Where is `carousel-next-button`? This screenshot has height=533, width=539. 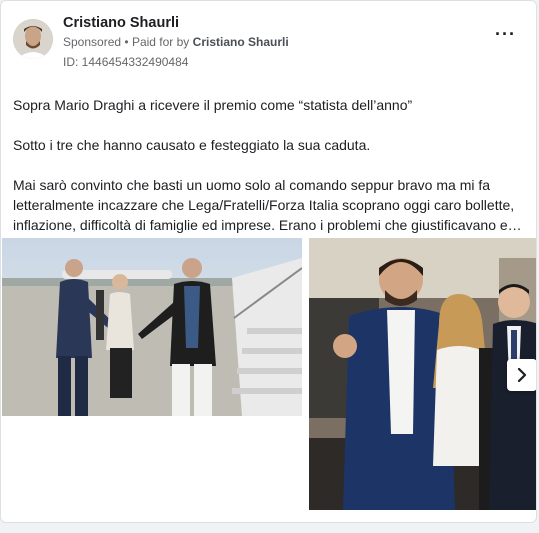 carousel-next-button is located at coordinates (521, 375).